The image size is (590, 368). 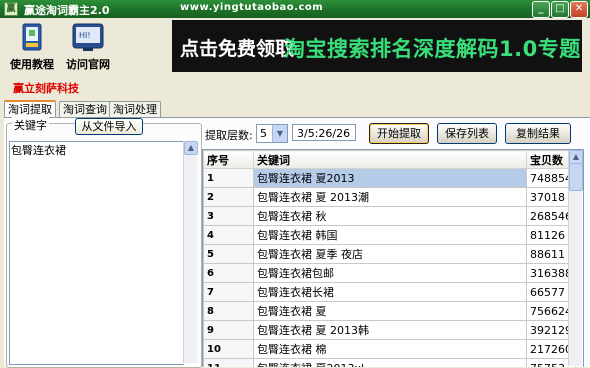 I want to click on tutorial-button: 使用教程, so click(x=32, y=47).